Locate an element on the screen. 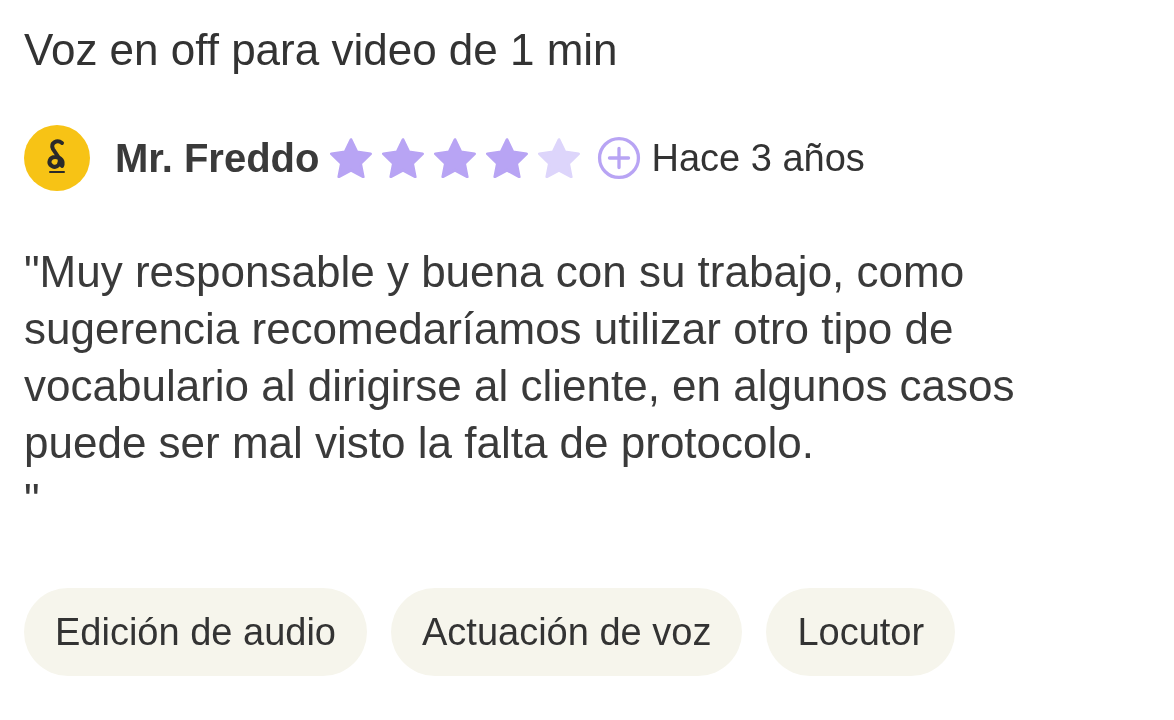  plus-circle-icon is located at coordinates (619, 158).